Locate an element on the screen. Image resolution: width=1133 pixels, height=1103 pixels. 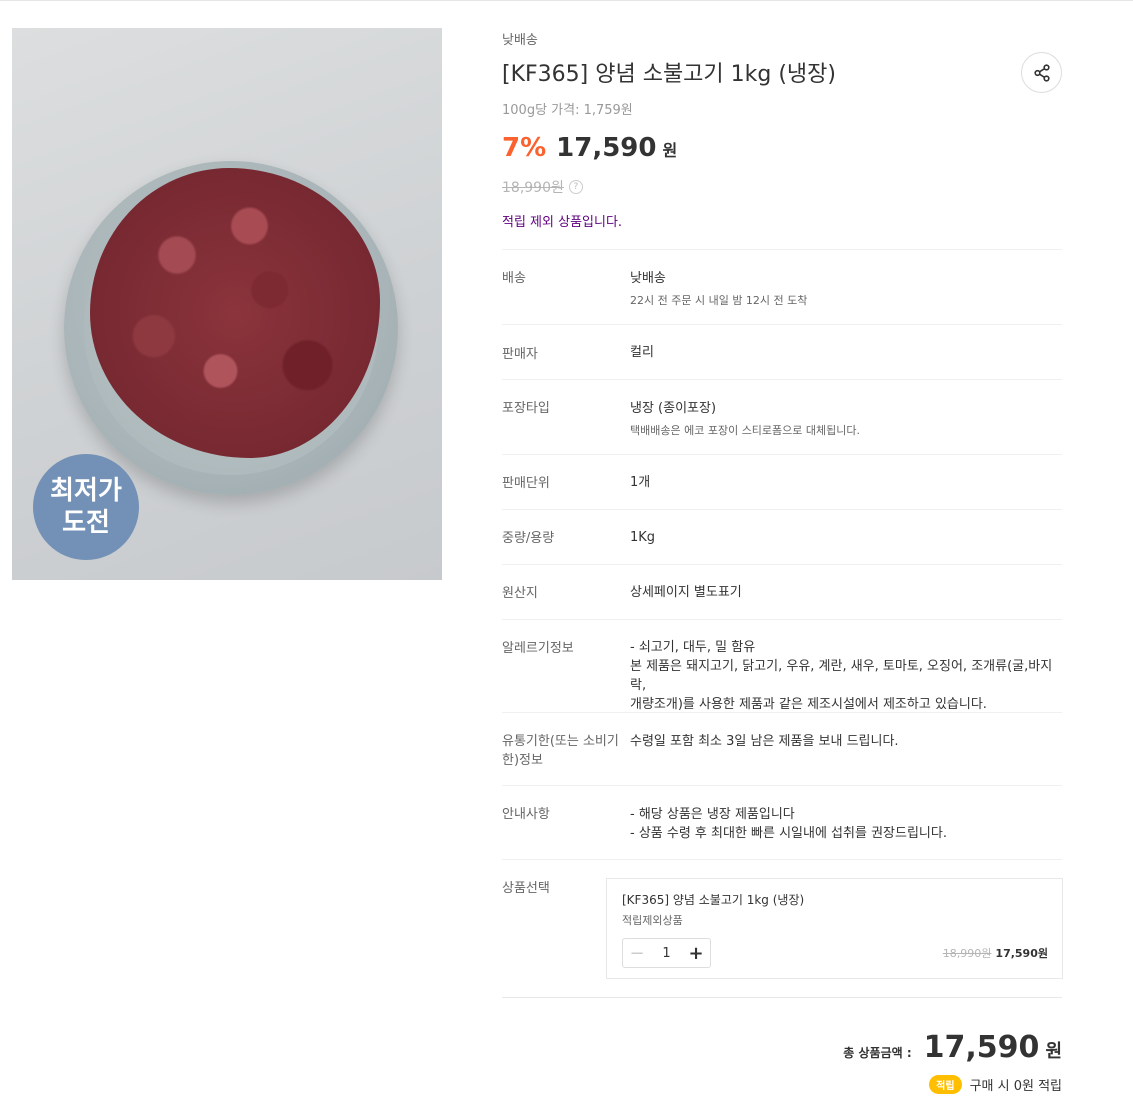
accrual-badge: 적립 is located at coordinates (945, 1084).